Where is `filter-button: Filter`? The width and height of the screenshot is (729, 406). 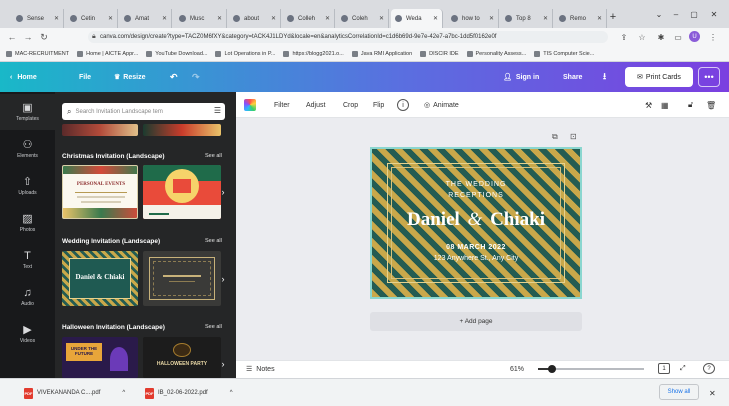
filter-button: Filter is located at coordinates (282, 105).